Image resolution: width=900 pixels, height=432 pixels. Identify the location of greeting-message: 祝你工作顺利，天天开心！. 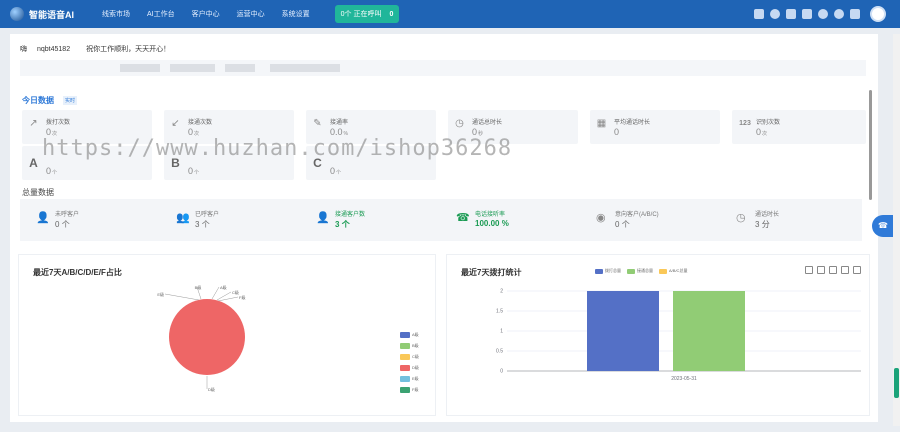
(128, 49).